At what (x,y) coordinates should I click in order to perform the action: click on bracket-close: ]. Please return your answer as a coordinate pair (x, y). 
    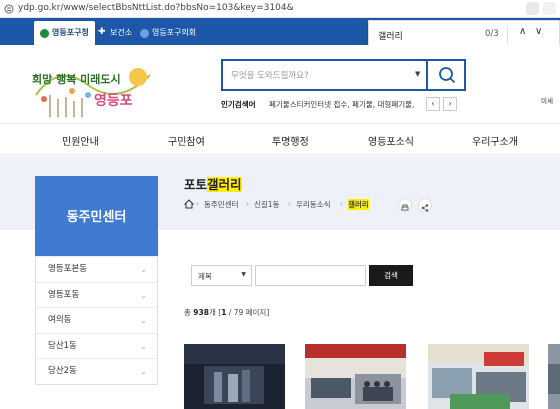
    Looking at the image, I should click on (268, 312).